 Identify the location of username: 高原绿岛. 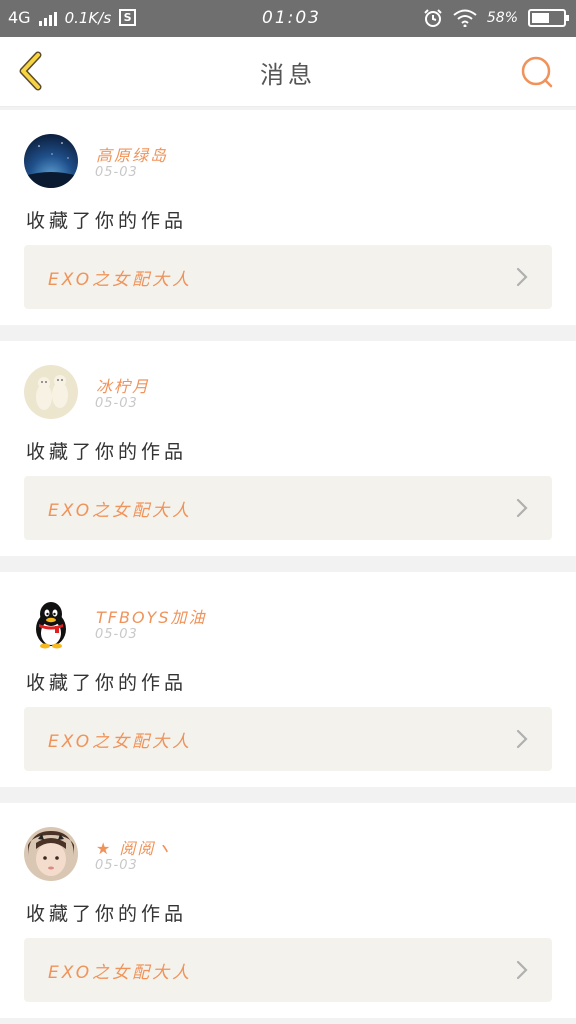
(132, 154).